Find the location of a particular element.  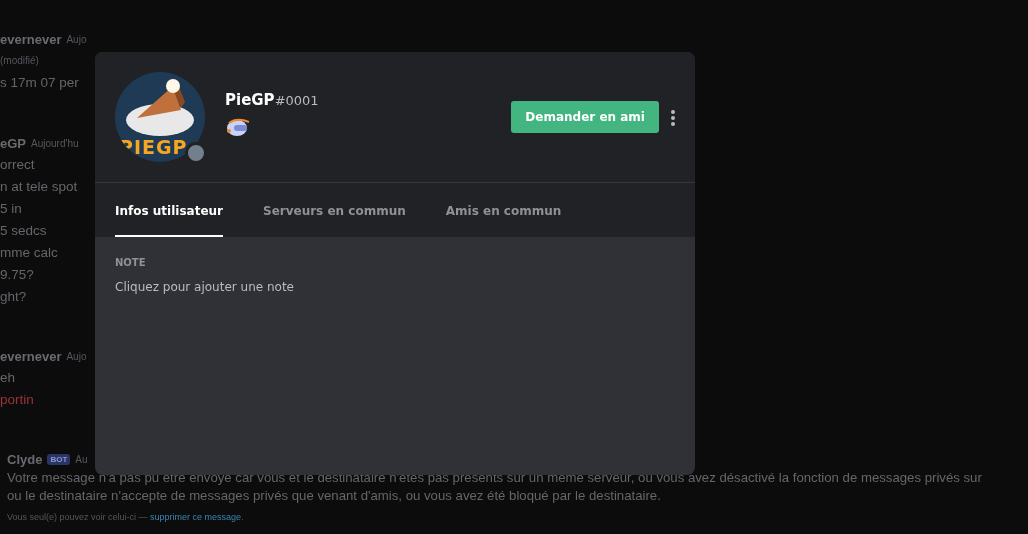

message-text: s 17m 07 per is located at coordinates (39, 83).